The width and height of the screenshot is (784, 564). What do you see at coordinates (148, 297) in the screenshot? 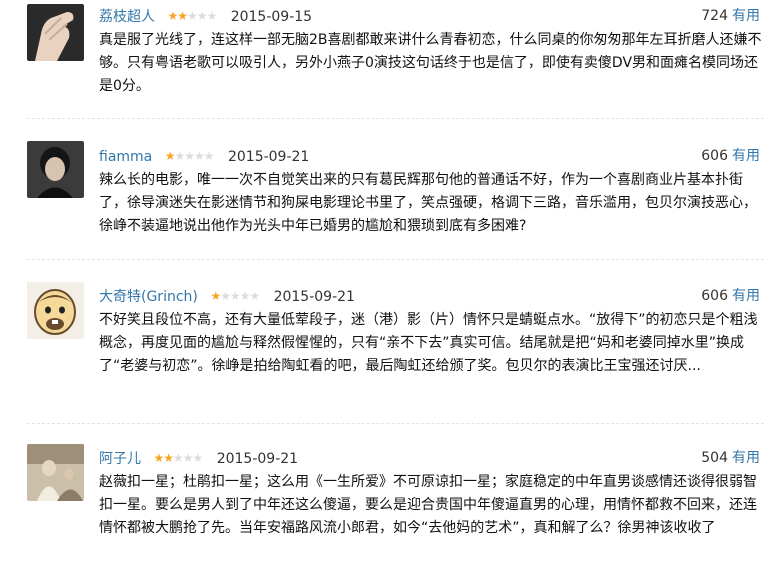
I see `username-link: 大奇特(Grinch)` at bounding box center [148, 297].